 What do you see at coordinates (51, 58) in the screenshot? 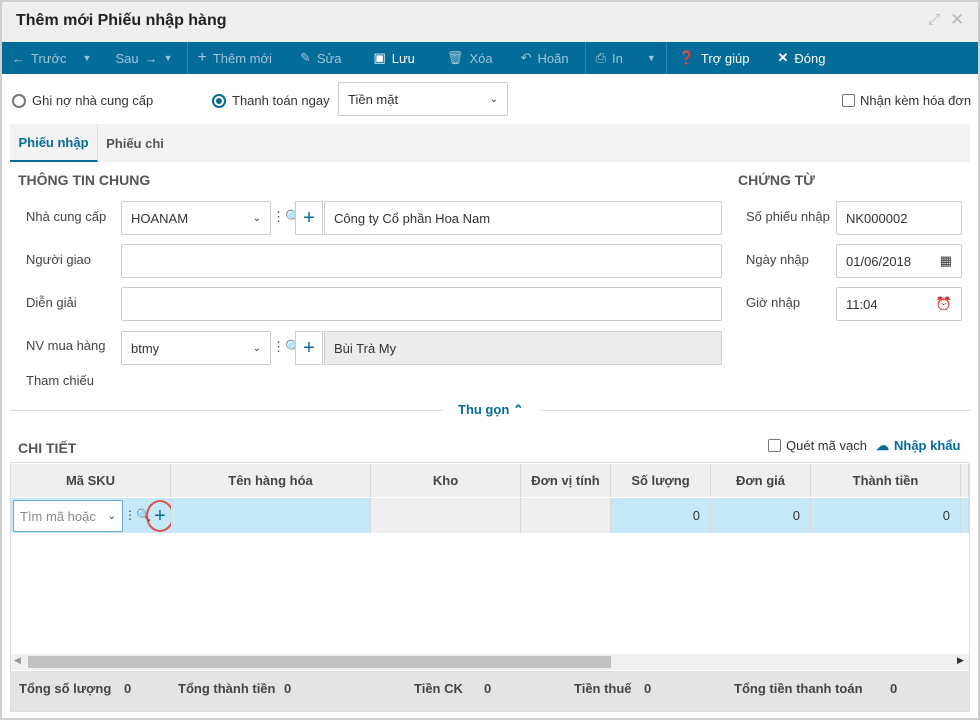
I see `prev-button: ← Trước ▼` at bounding box center [51, 58].